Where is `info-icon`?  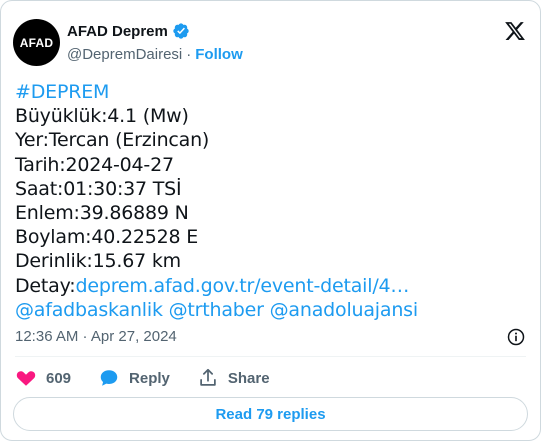
info-icon is located at coordinates (516, 337).